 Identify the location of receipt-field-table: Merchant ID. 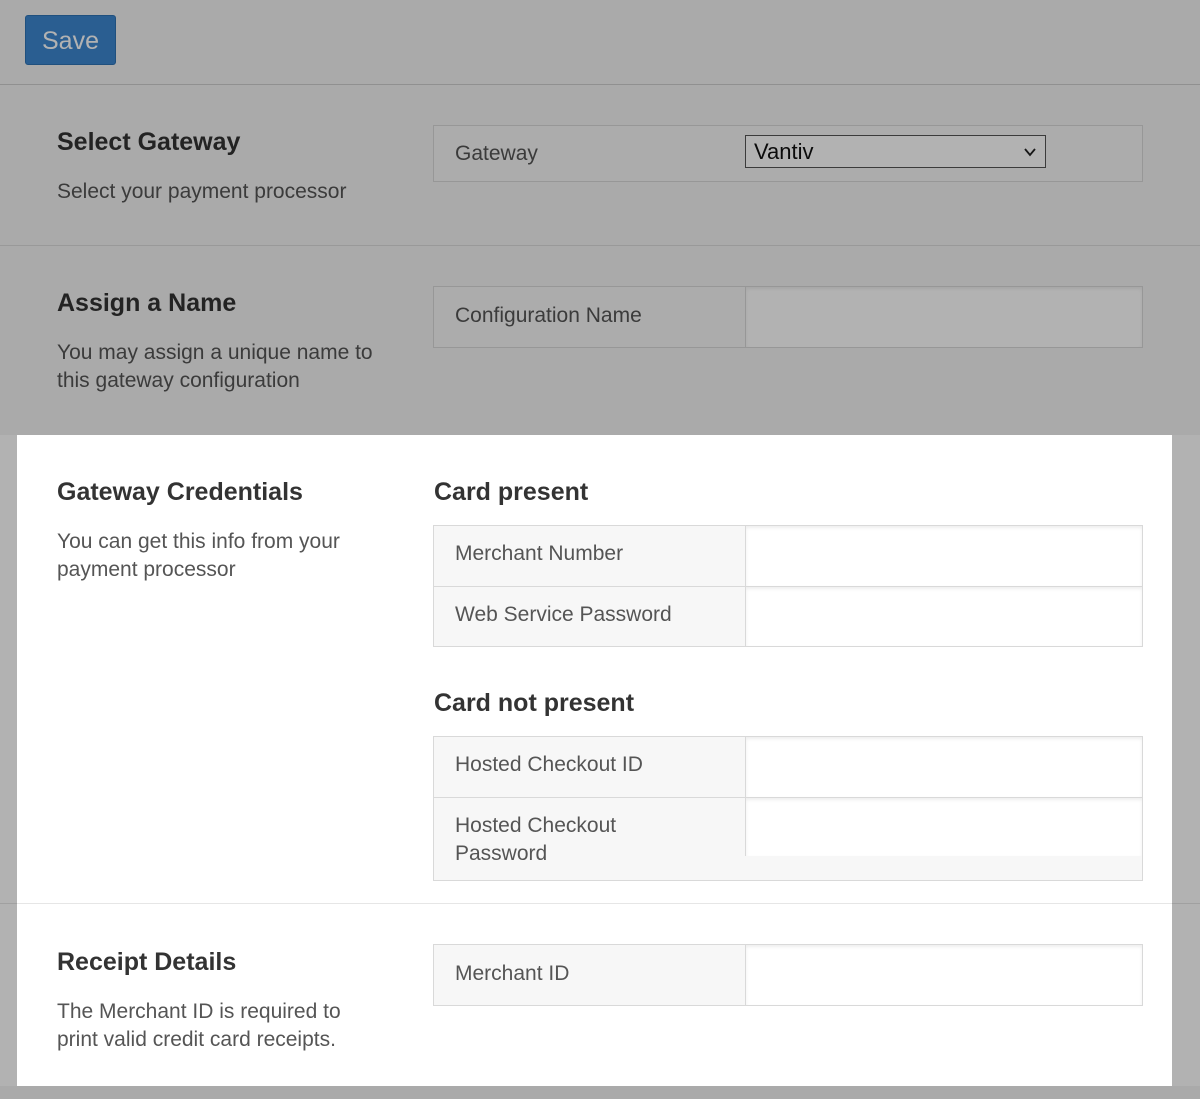
(788, 975).